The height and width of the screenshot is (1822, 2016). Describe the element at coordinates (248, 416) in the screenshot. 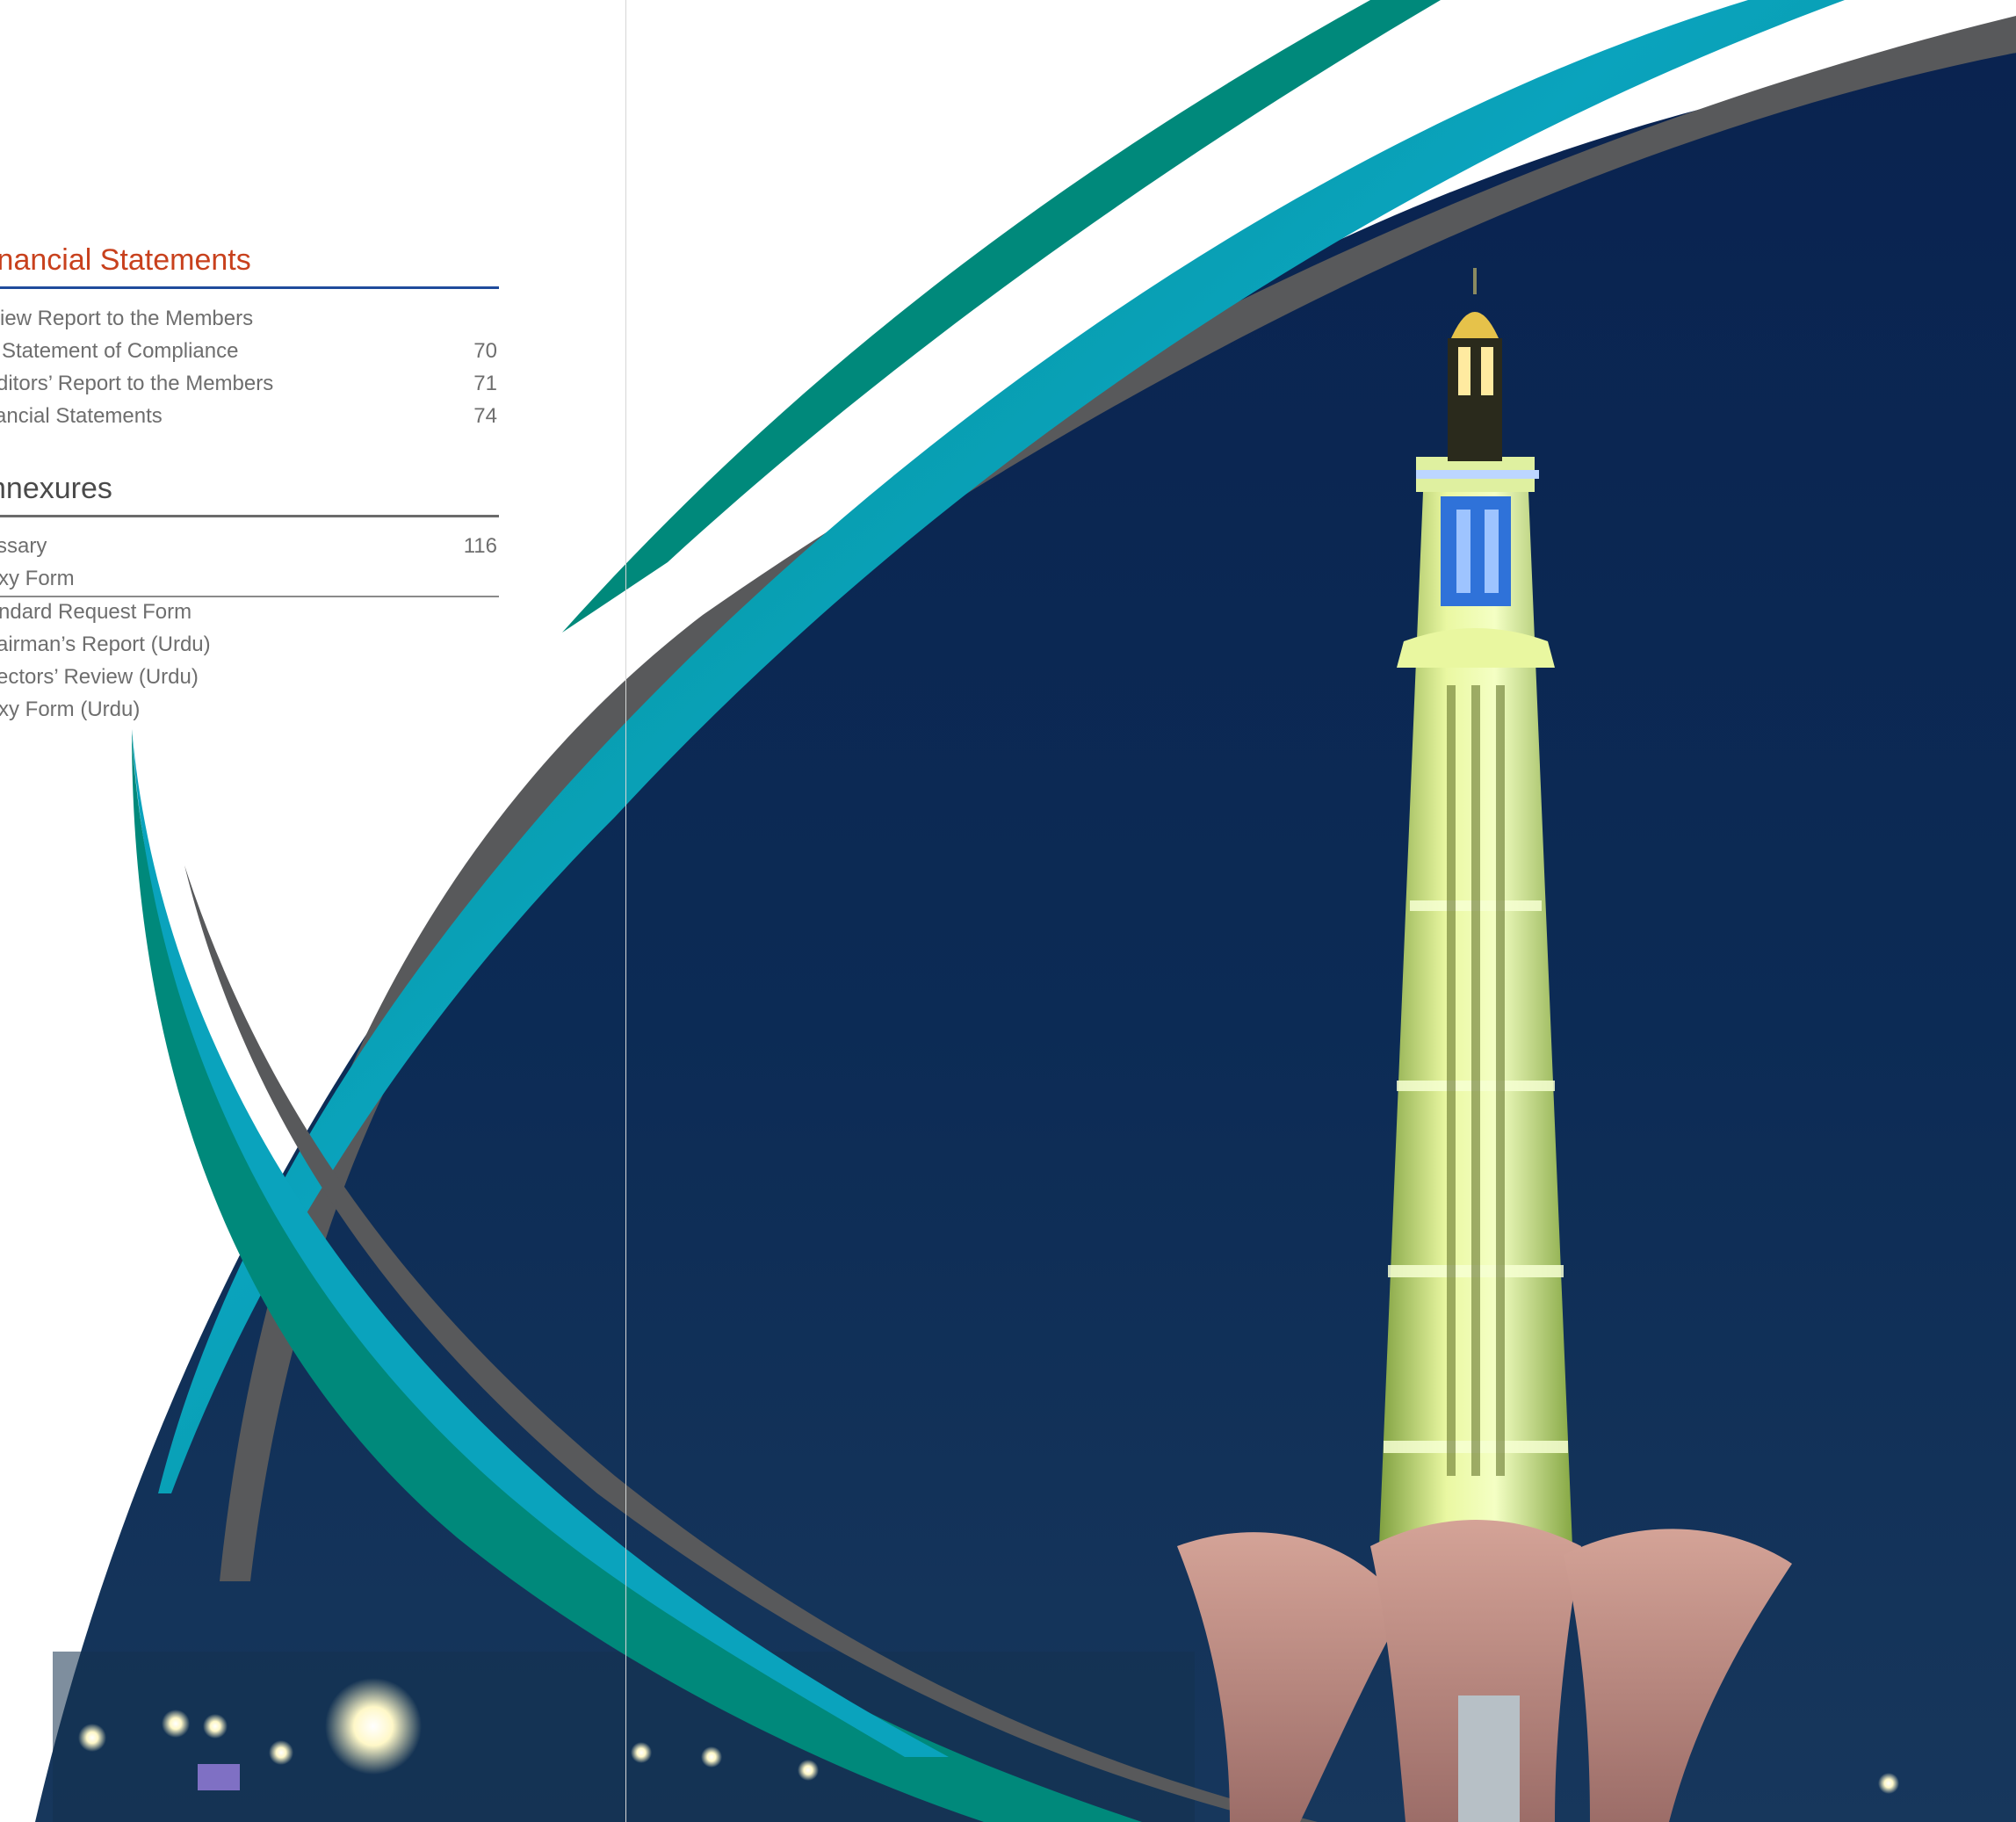

I see `toc-entry: ancial Statements 74` at that location.